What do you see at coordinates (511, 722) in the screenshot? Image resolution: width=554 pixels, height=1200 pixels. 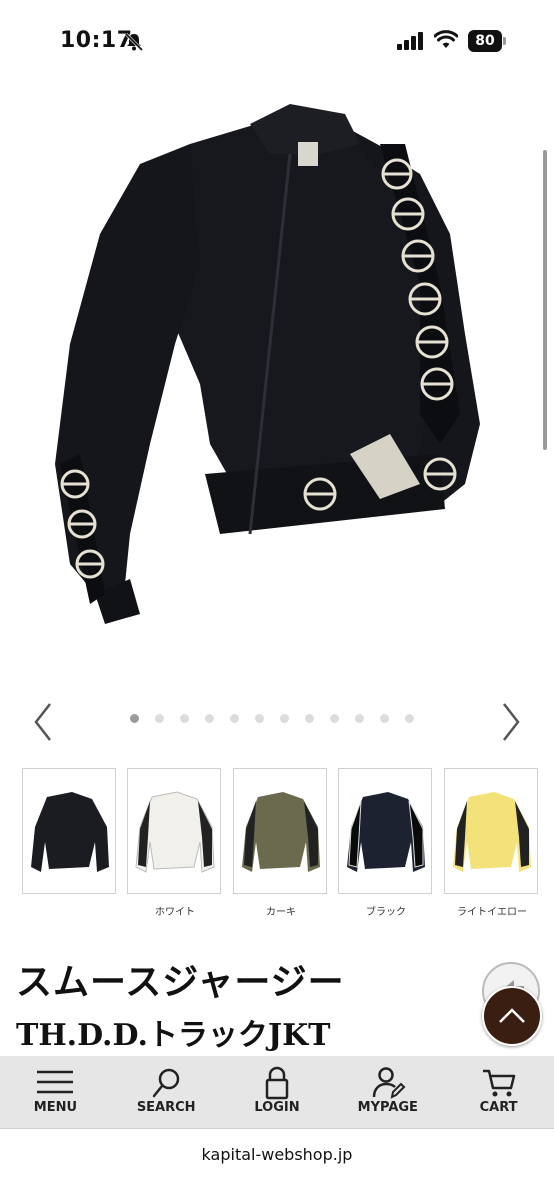 I see `chevron-right-icon` at bounding box center [511, 722].